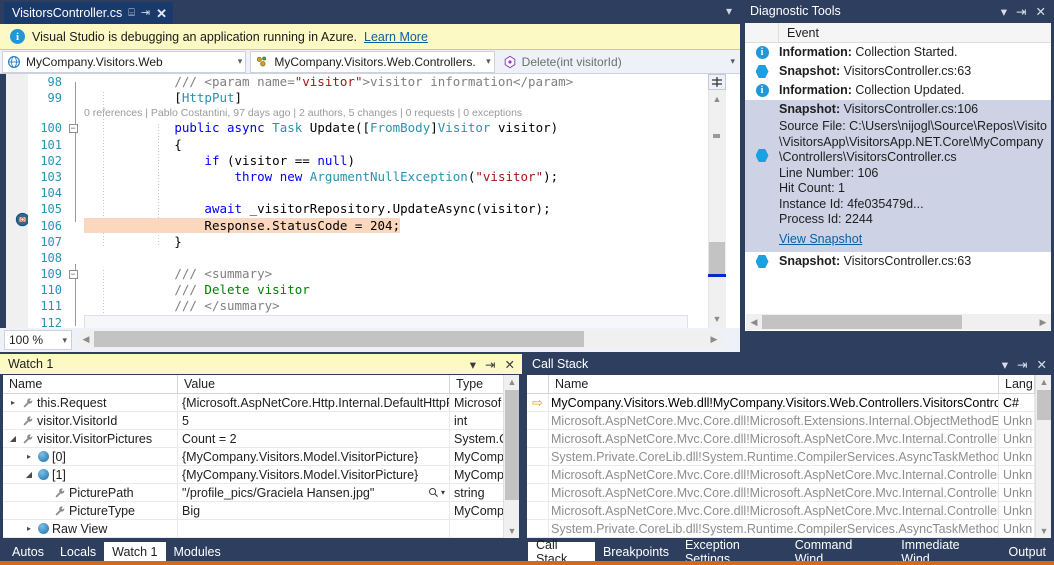  Describe the element at coordinates (898, 322) in the screenshot. I see `diagnostic-hscrollbar: ◀ ▶` at that location.